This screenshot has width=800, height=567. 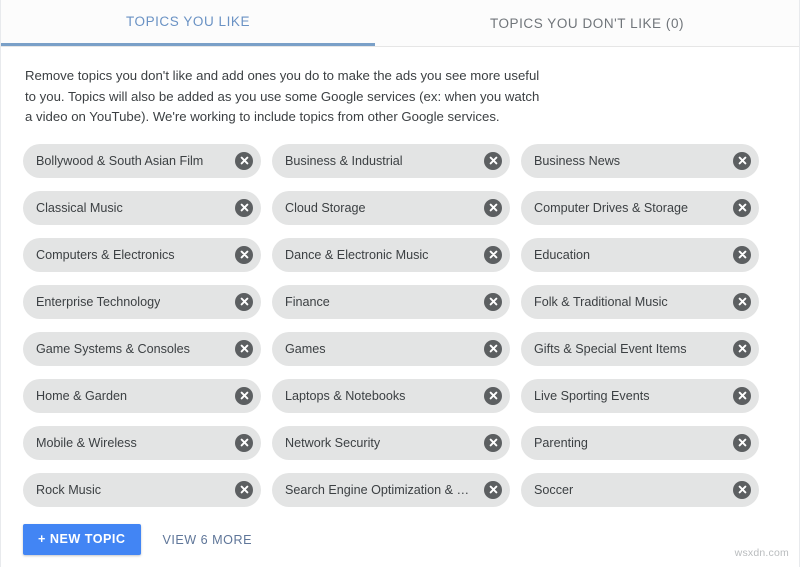 I want to click on topic-chip: Bollywood & South Asian Film, so click(x=142, y=160).